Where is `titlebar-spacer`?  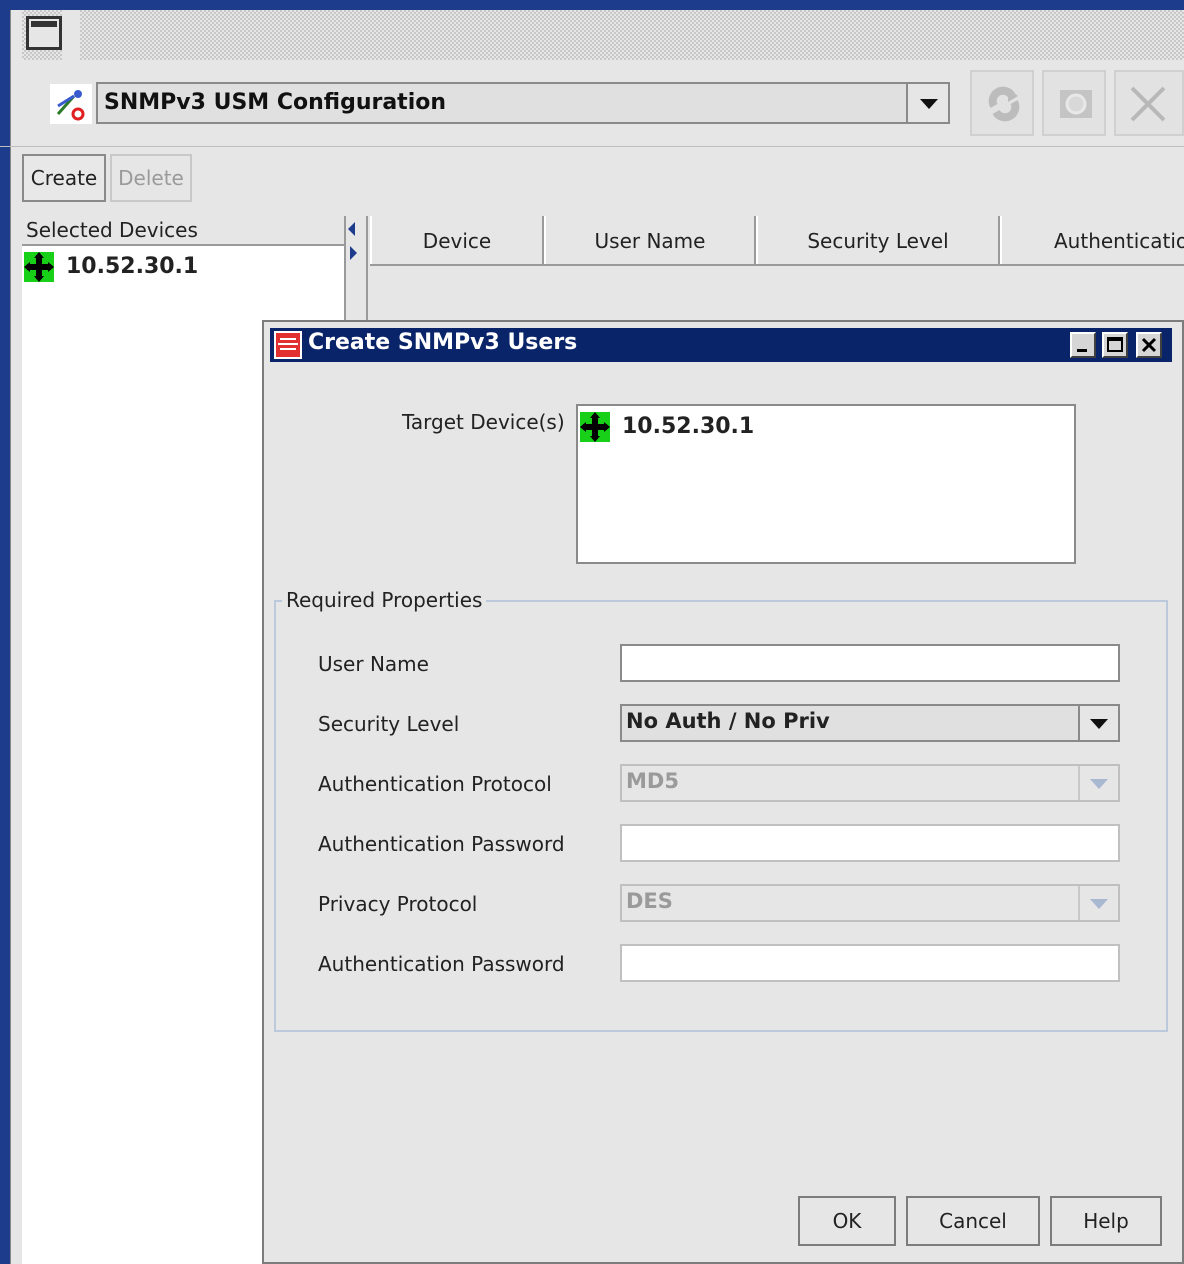
titlebar-spacer is located at coordinates (71, 35).